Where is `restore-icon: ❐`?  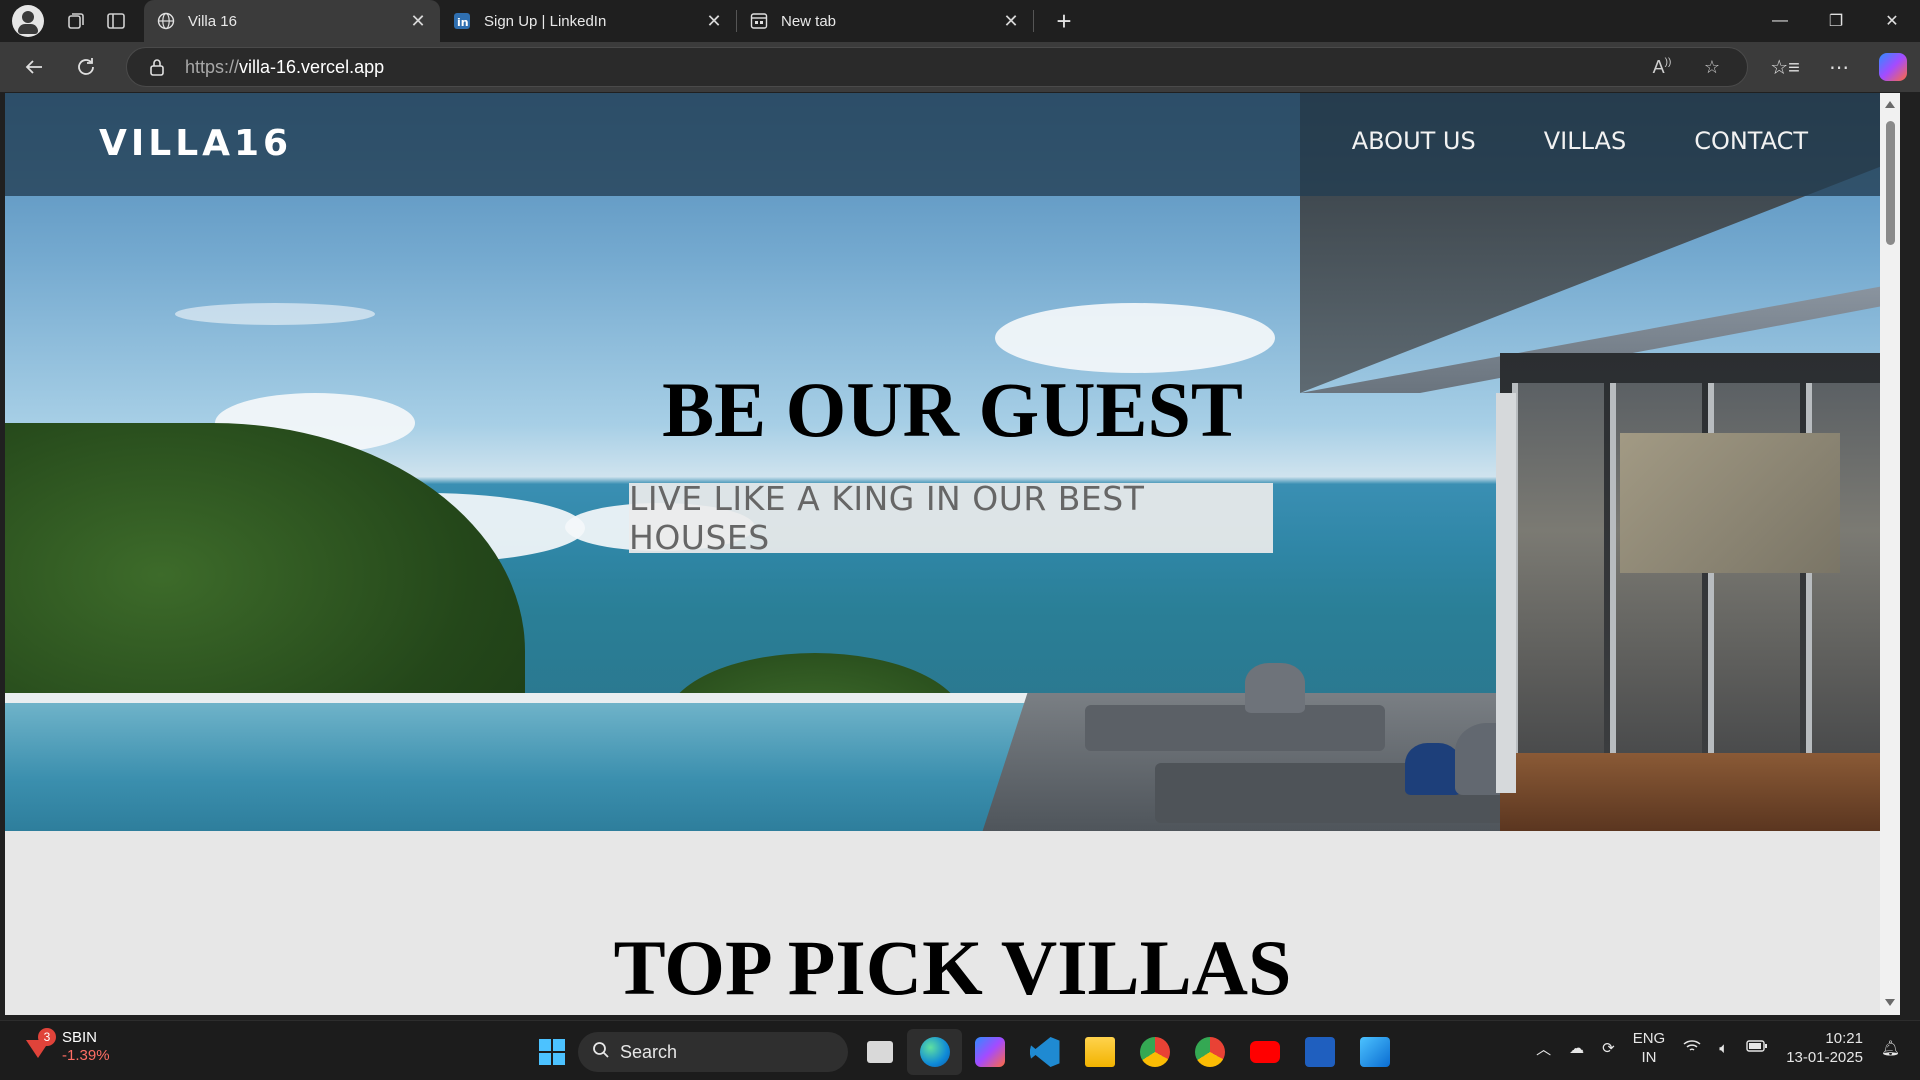 restore-icon: ❐ is located at coordinates (1836, 21).